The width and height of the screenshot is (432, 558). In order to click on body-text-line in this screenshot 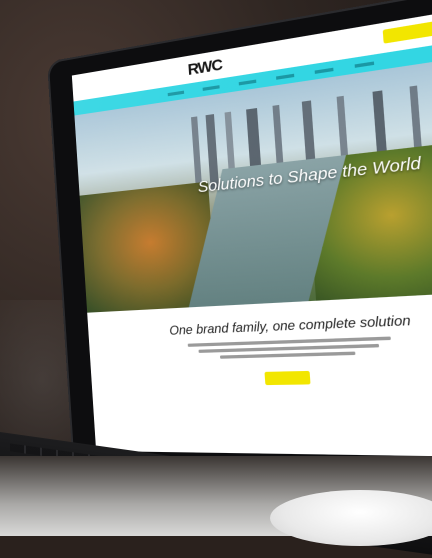, I will do `click(287, 355)`.